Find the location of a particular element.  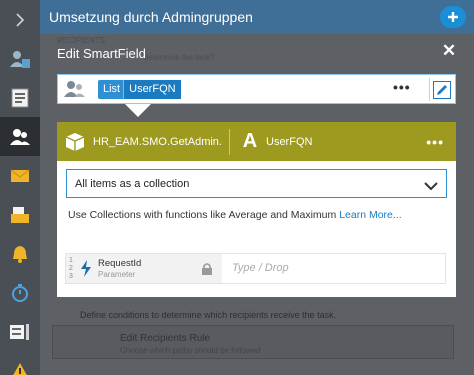

token-value: UserFQN is located at coordinates (152, 89).